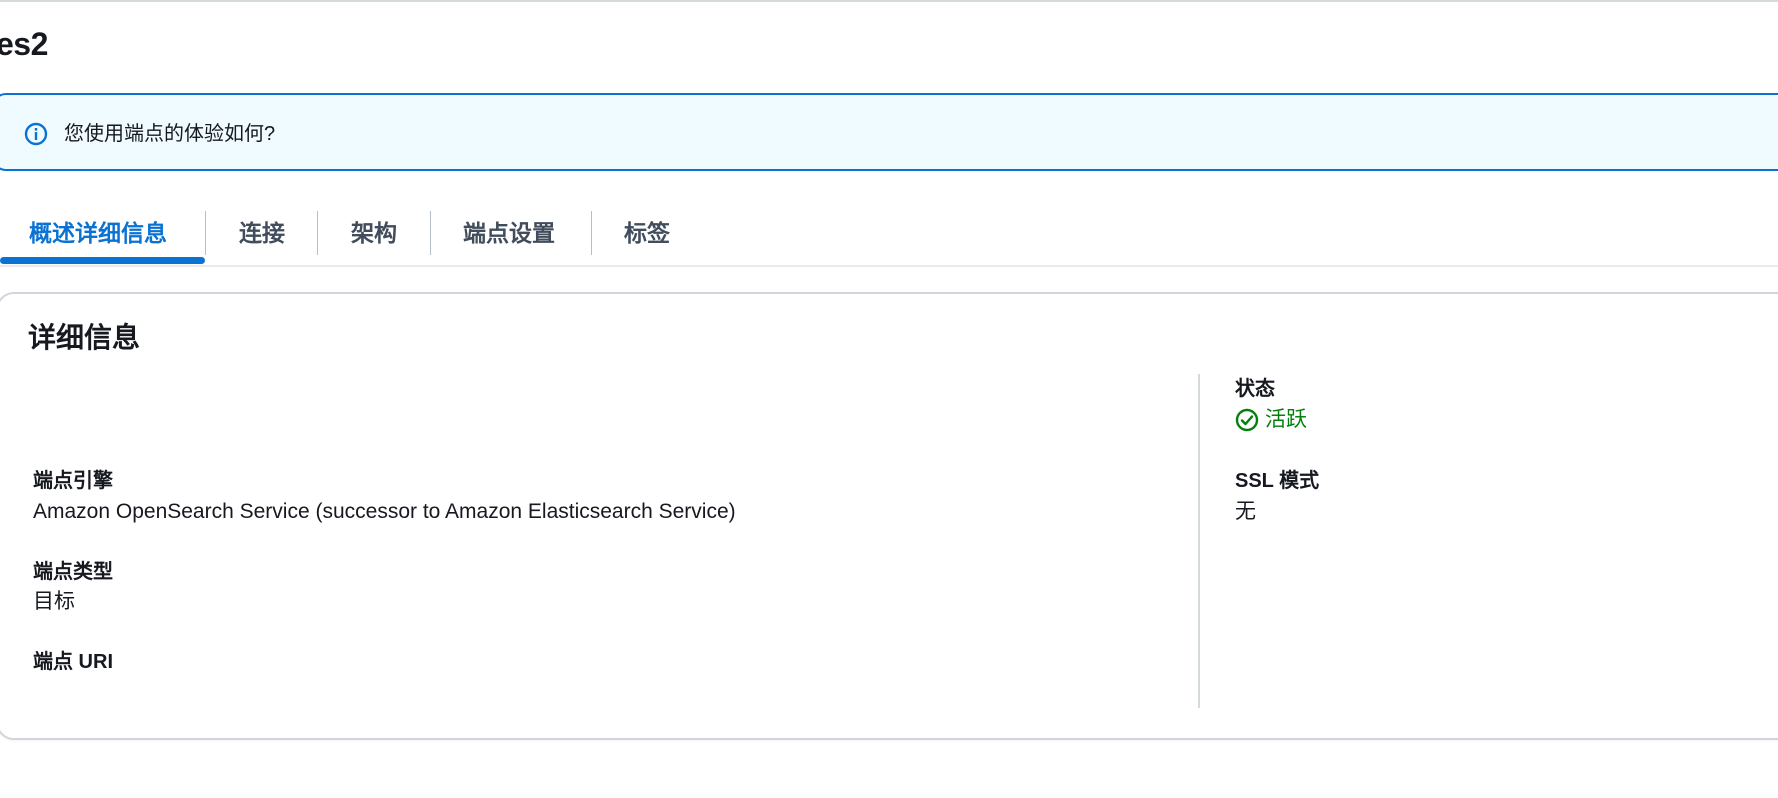  I want to click on tab-tags: 标签, so click(647, 233).